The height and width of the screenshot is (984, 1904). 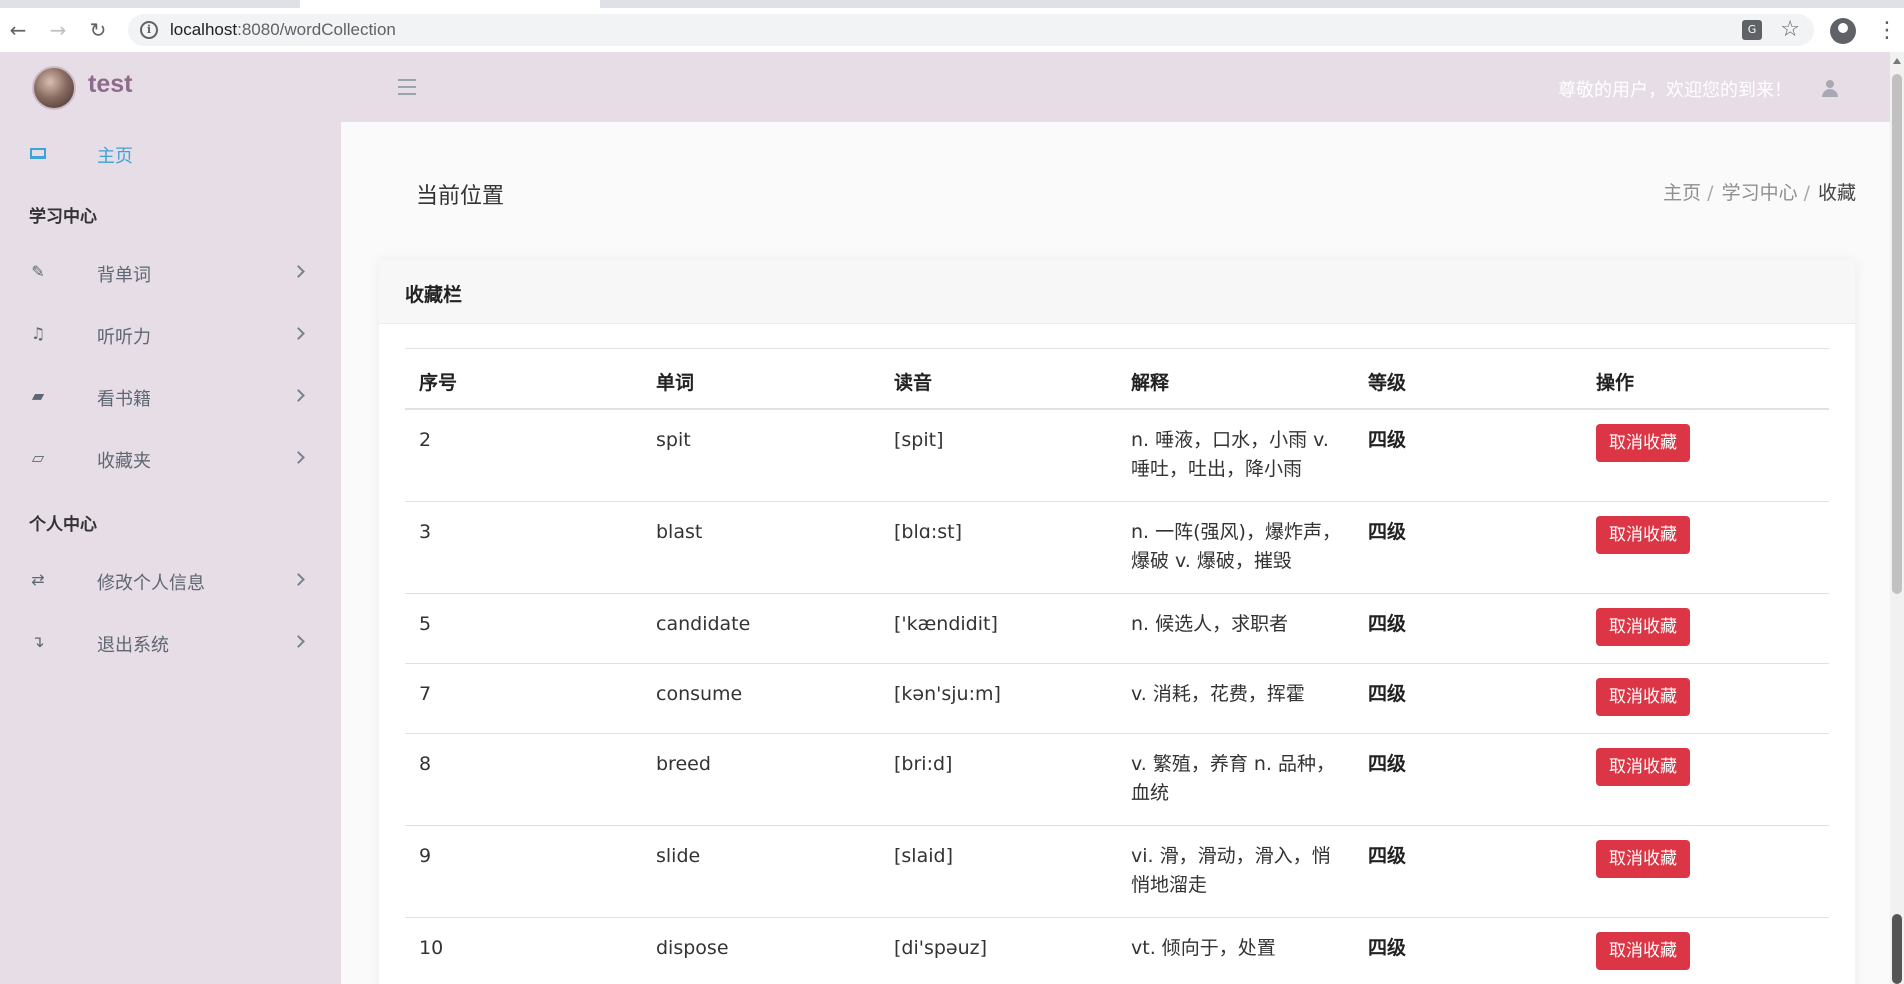 What do you see at coordinates (1117, 292) in the screenshot?
I see `card-header: 收藏栏` at bounding box center [1117, 292].